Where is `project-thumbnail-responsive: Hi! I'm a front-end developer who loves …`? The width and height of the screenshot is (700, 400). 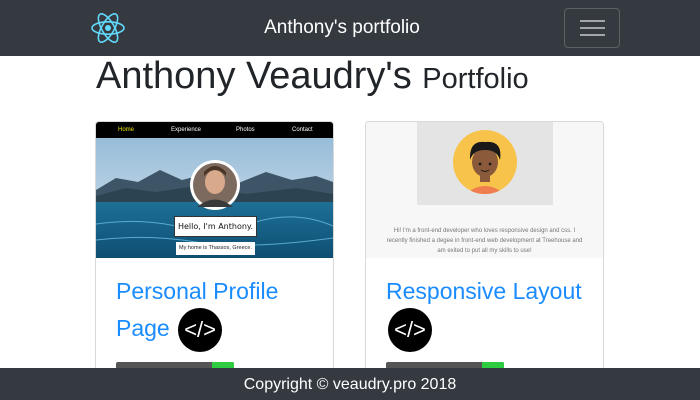 project-thumbnail-responsive: Hi! I'm a front-end developer who loves … is located at coordinates (484, 190).